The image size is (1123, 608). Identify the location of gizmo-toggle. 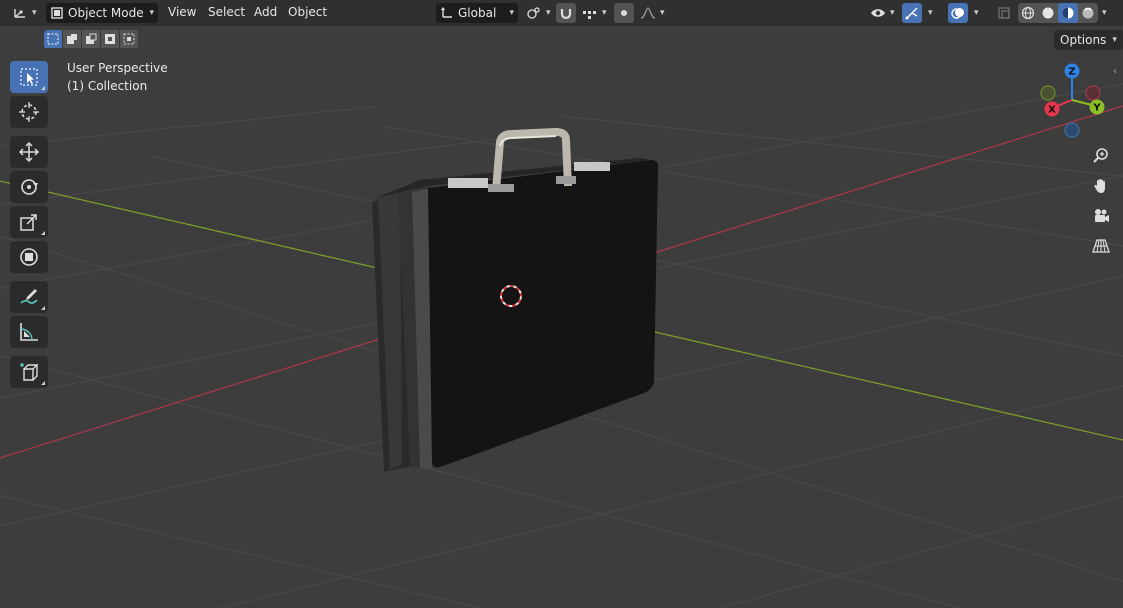
(912, 13).